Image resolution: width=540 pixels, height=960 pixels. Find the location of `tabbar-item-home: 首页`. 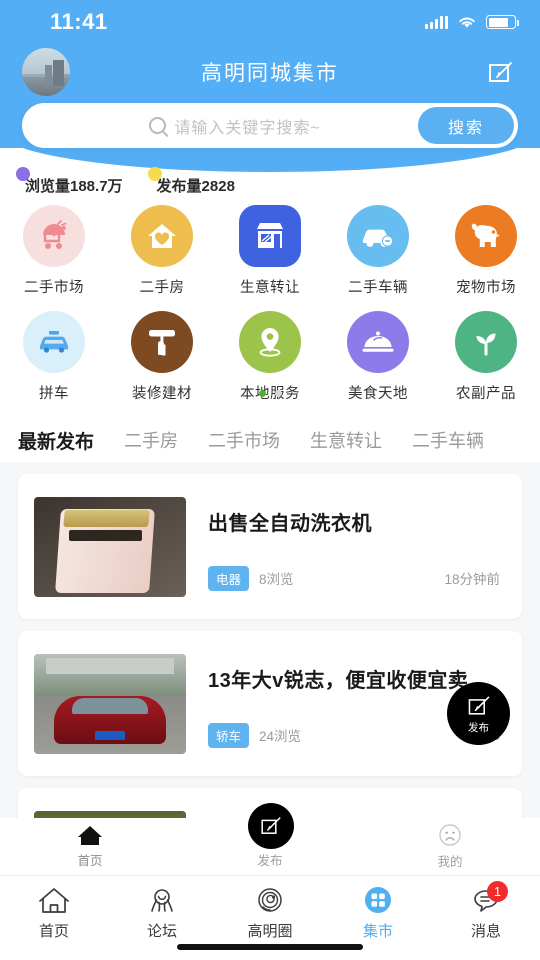

tabbar-item-home: 首页 is located at coordinates (54, 913).